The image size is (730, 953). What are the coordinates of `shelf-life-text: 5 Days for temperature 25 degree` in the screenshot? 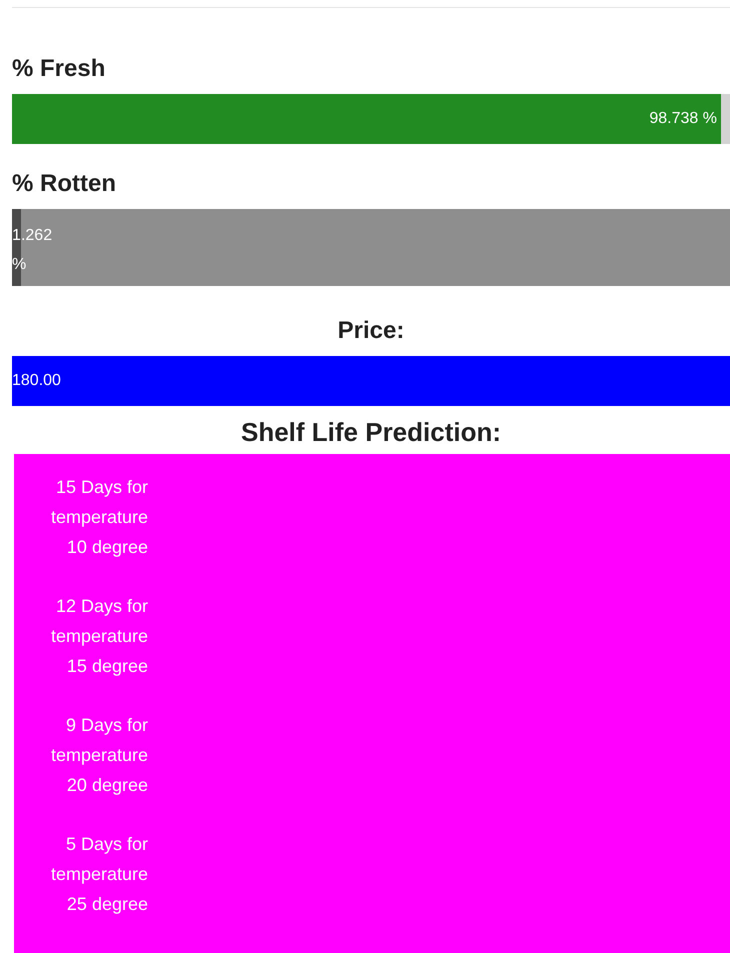 It's located at (99, 874).